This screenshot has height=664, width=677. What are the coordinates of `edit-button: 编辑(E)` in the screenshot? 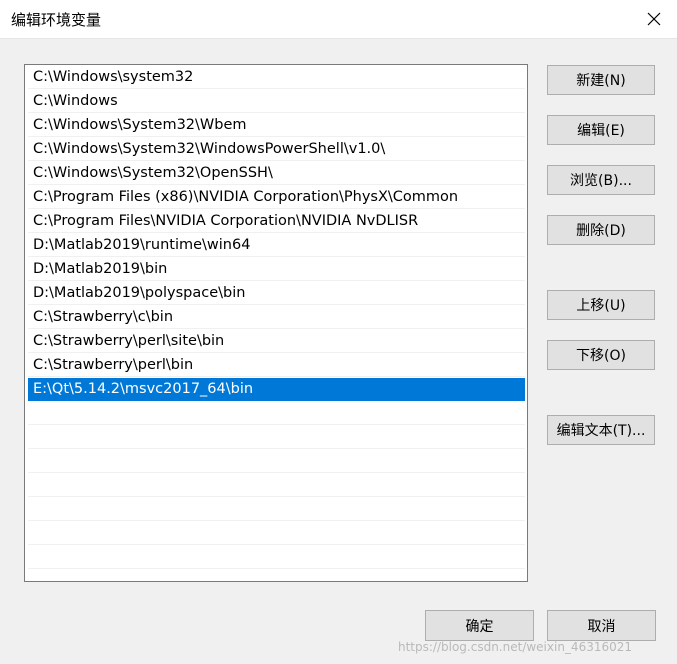 It's located at (601, 130).